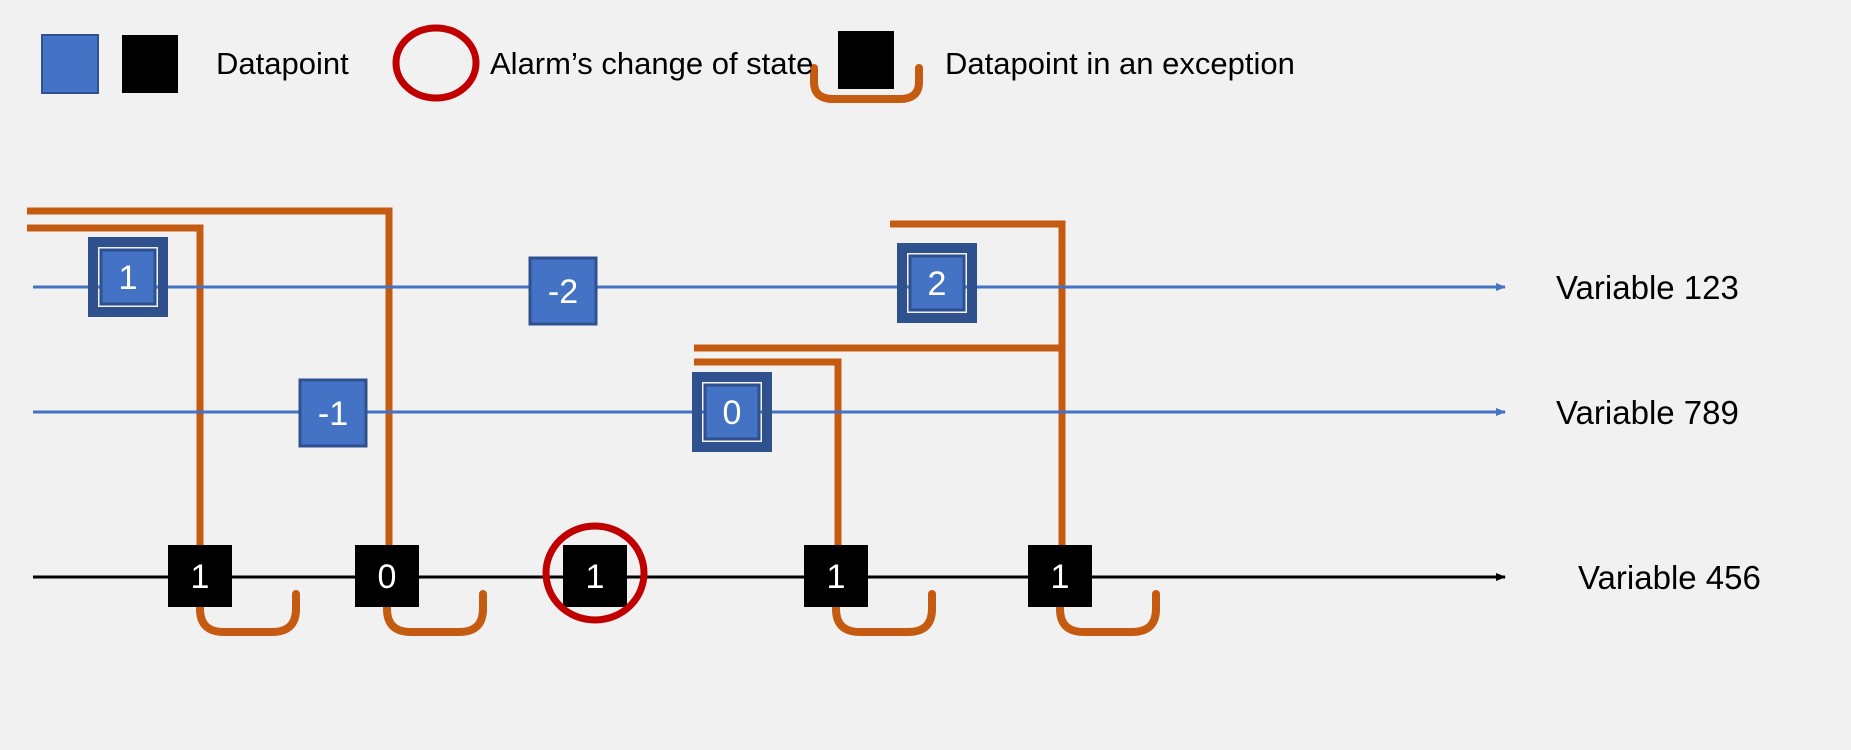  I want to click on legend-blue-square-icon, so click(70, 64).